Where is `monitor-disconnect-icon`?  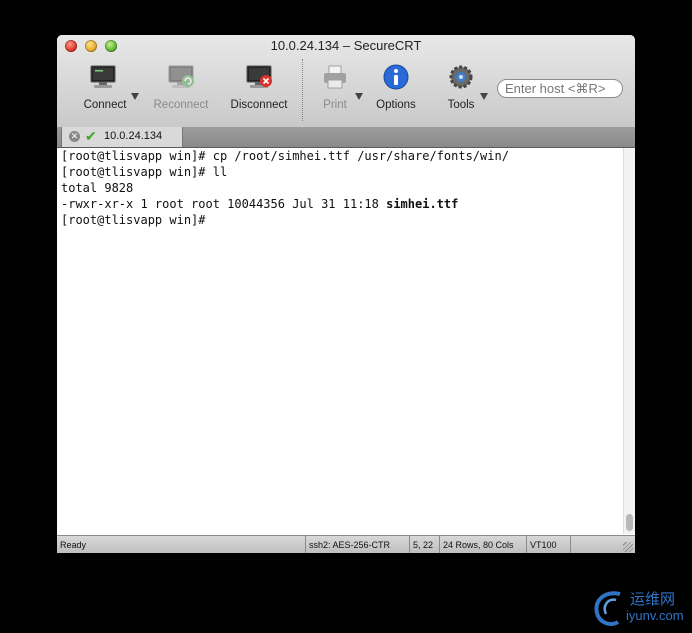 monitor-disconnect-icon is located at coordinates (259, 76).